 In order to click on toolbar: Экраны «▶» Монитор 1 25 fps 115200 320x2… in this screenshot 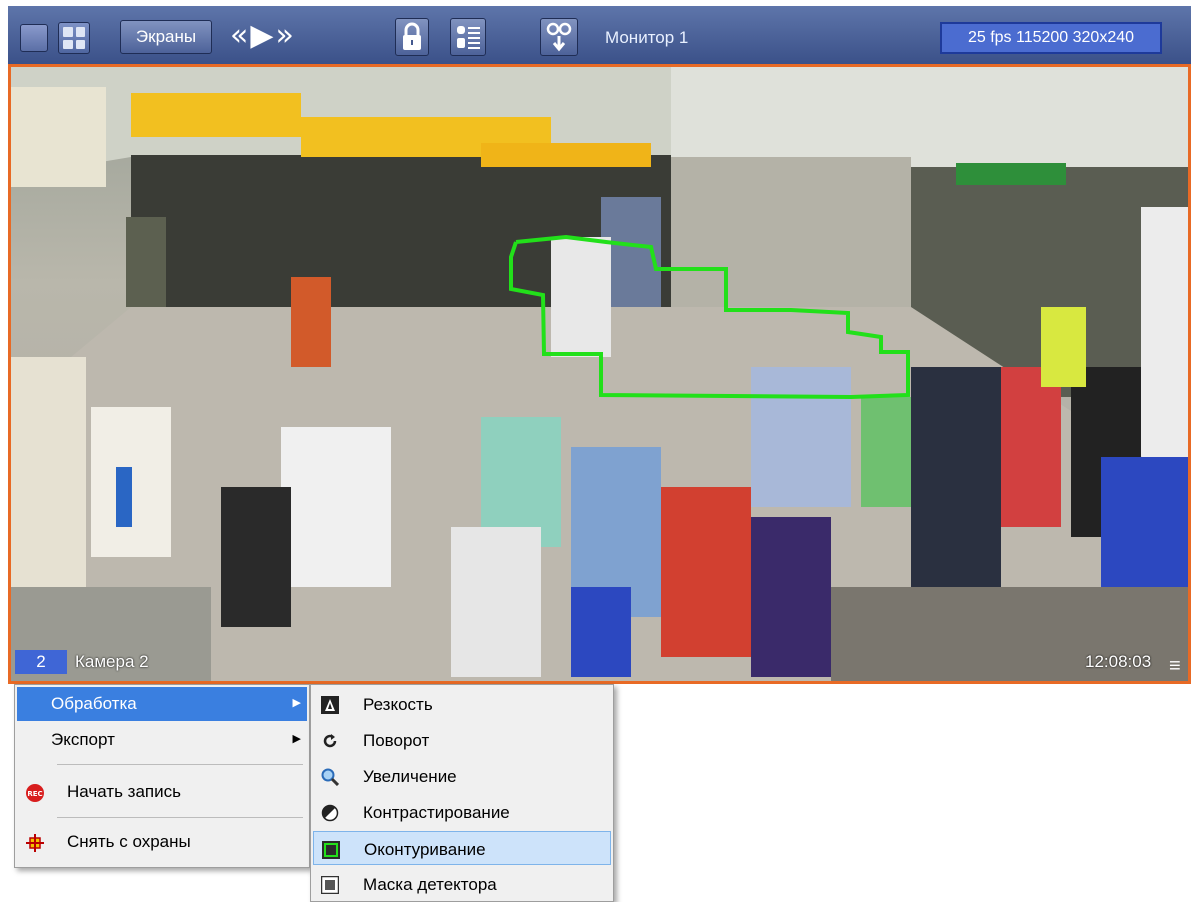, I will do `click(599, 35)`.